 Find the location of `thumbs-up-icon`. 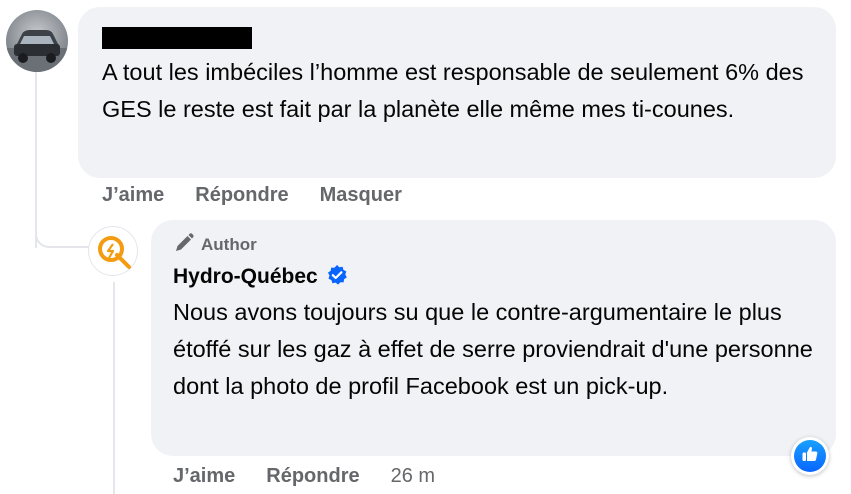

thumbs-up-icon is located at coordinates (810, 456).